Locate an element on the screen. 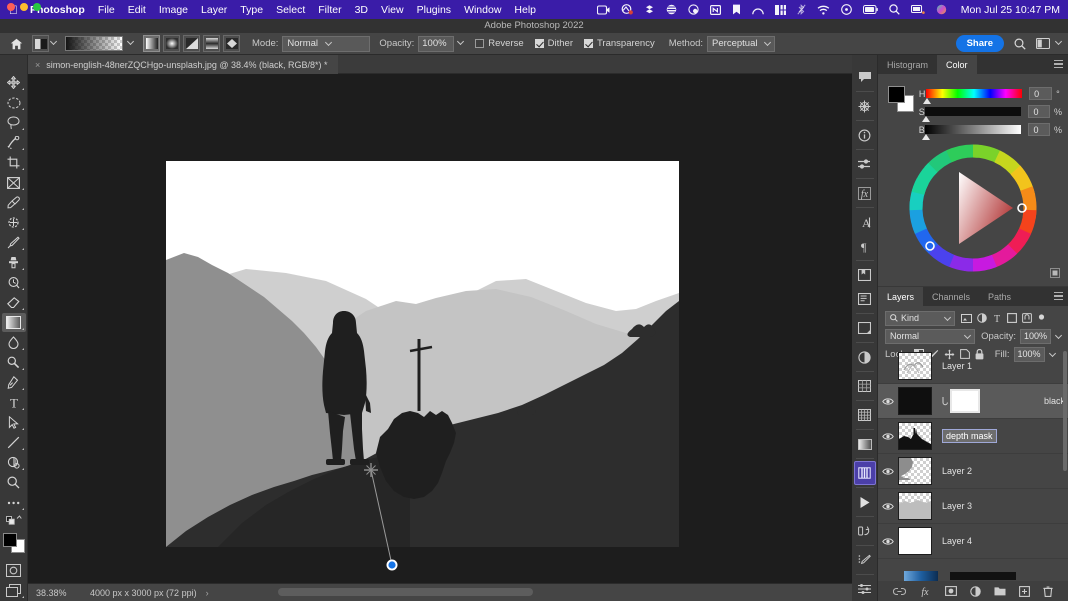 This screenshot has width=1068, height=601. menu-item-help: Help is located at coordinates (525, 10).